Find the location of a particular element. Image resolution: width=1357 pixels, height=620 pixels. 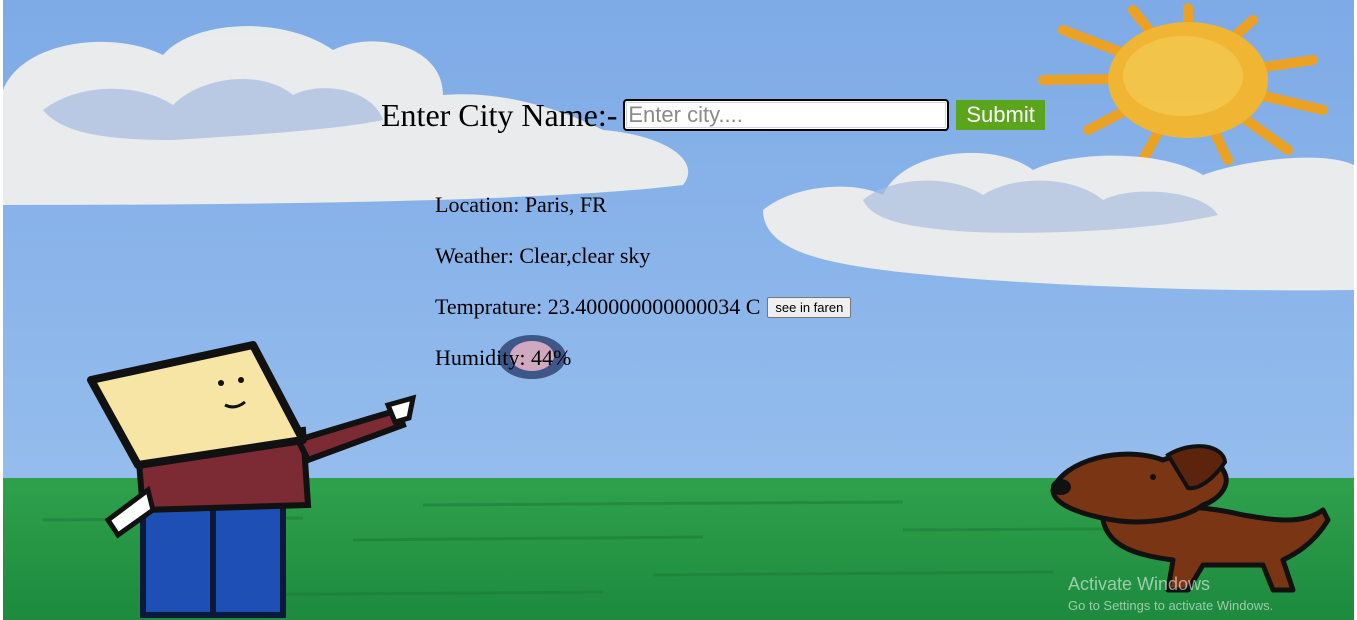

city-input is located at coordinates (786, 115).